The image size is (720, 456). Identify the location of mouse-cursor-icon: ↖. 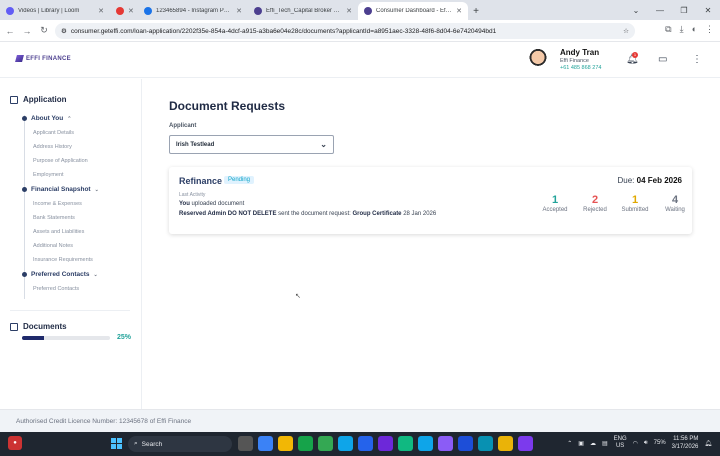
(298, 296).